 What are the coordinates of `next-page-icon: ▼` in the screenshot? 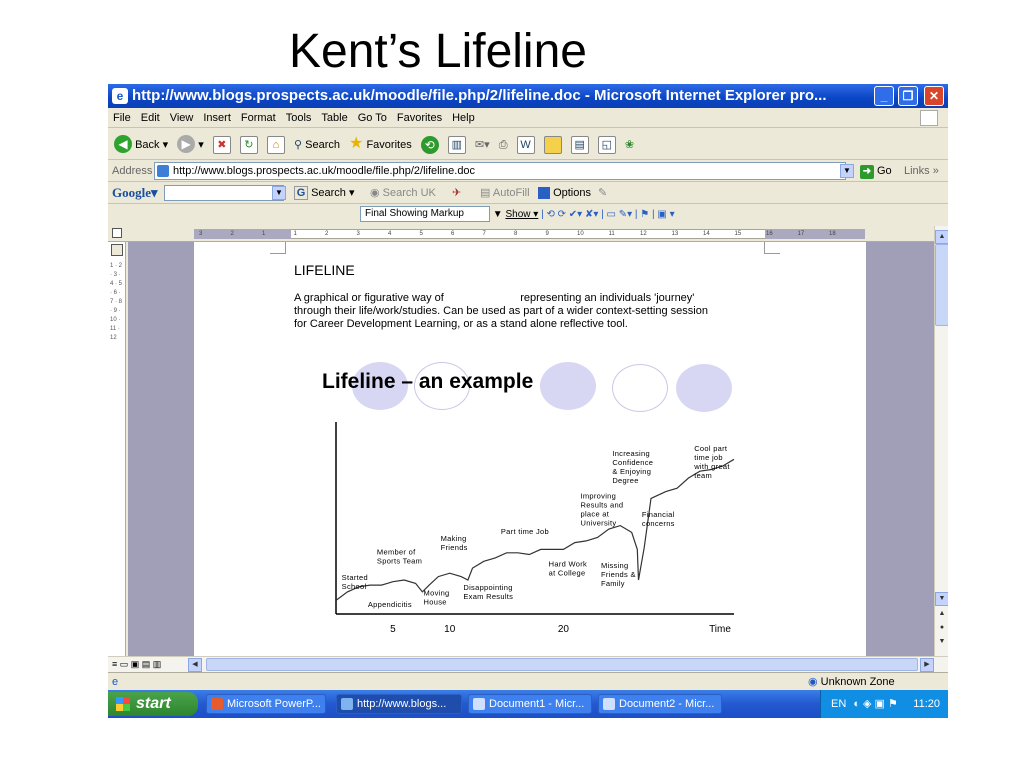 It's located at (941, 643).